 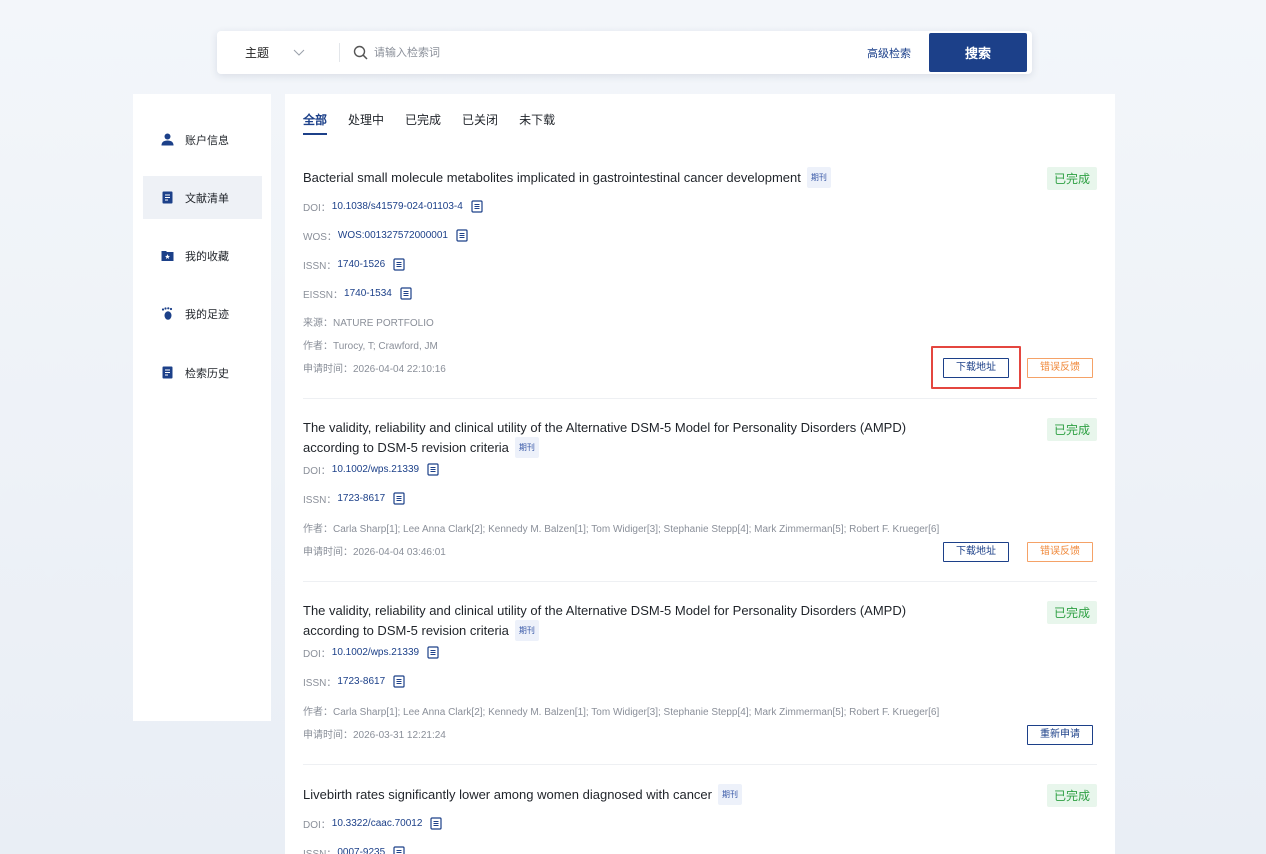 I want to click on sidebar-item-account: 账户信息, so click(x=202, y=139).